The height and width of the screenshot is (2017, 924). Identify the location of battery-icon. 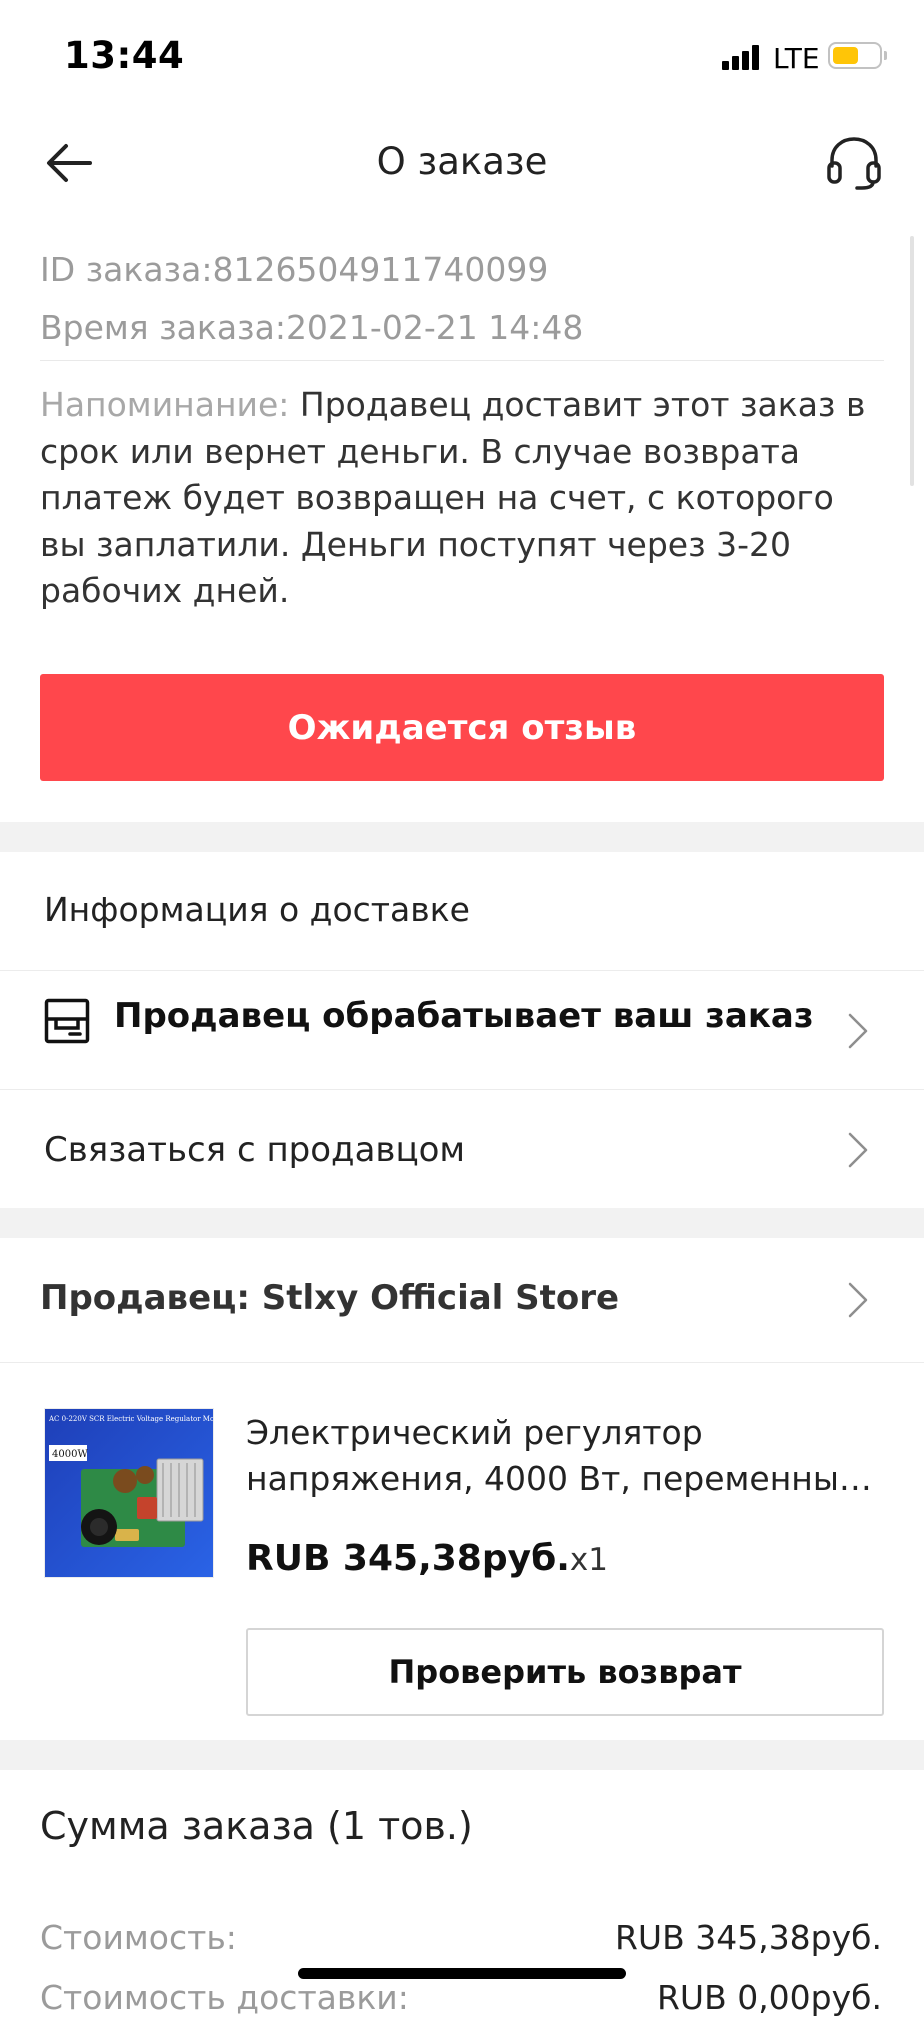
(855, 55).